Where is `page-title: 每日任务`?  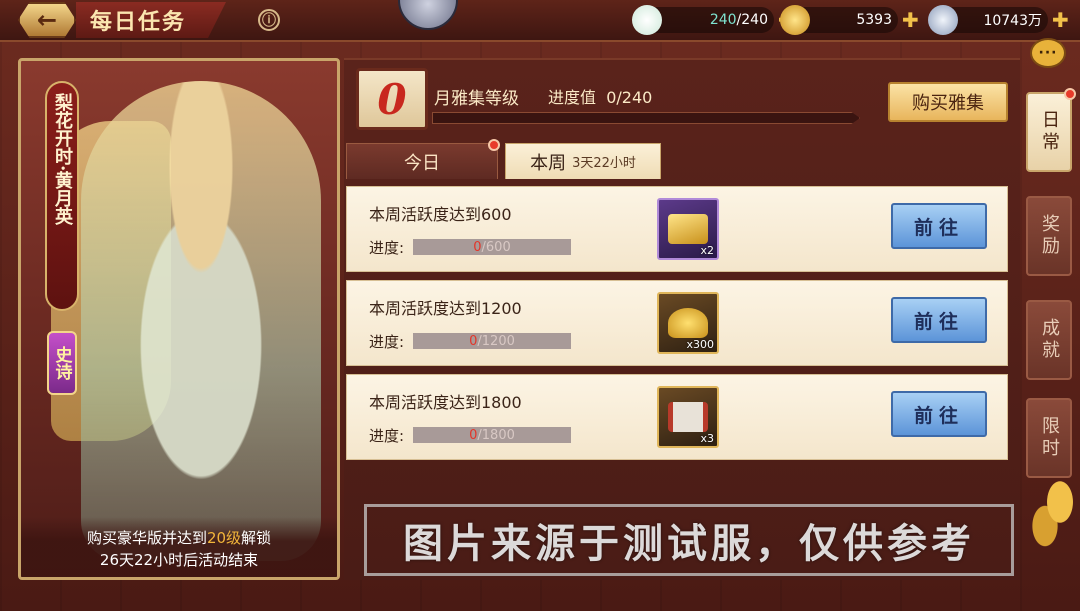
page-title: 每日任务 is located at coordinates (138, 22).